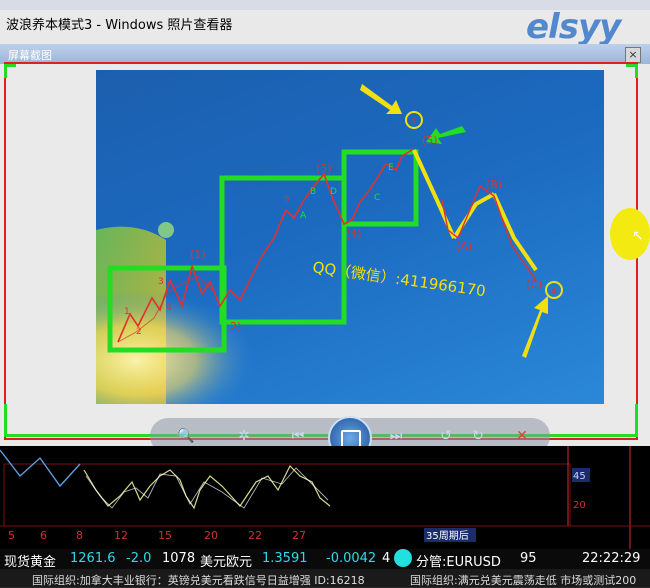 The width and height of the screenshot is (650, 588). I want to click on watermark-logo: elsyy, so click(573, 27).